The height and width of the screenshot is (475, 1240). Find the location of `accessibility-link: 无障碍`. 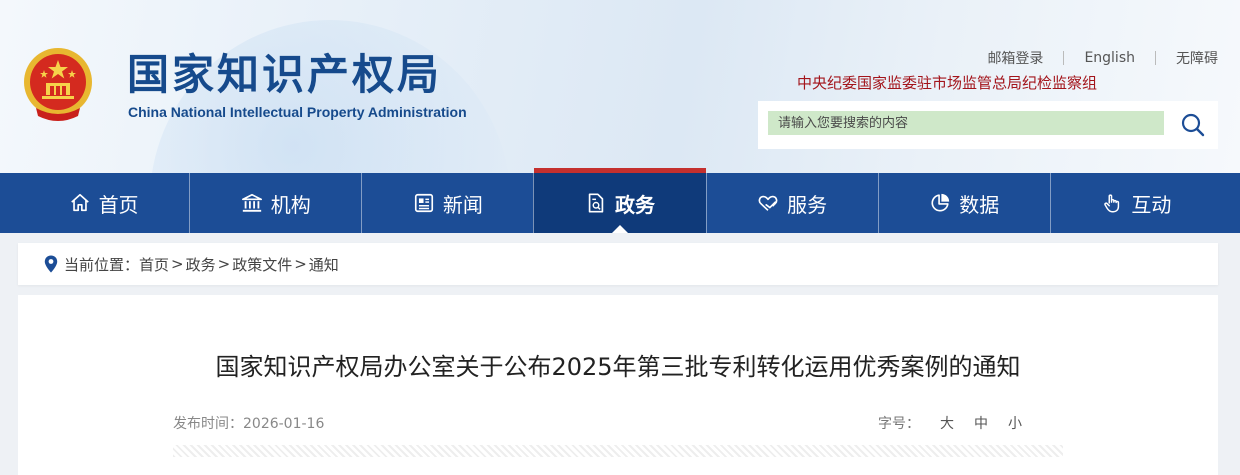

accessibility-link: 无障碍 is located at coordinates (1197, 58).